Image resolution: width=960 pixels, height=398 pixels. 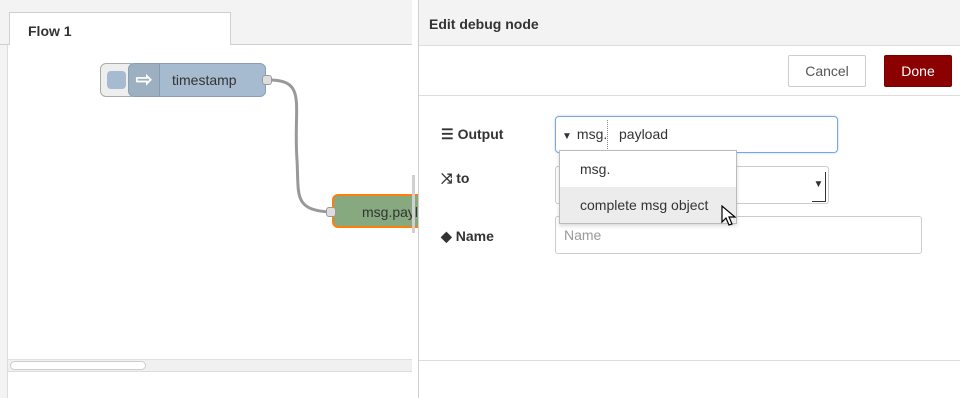 I want to click on cancel-button: Cancel, so click(x=827, y=71).